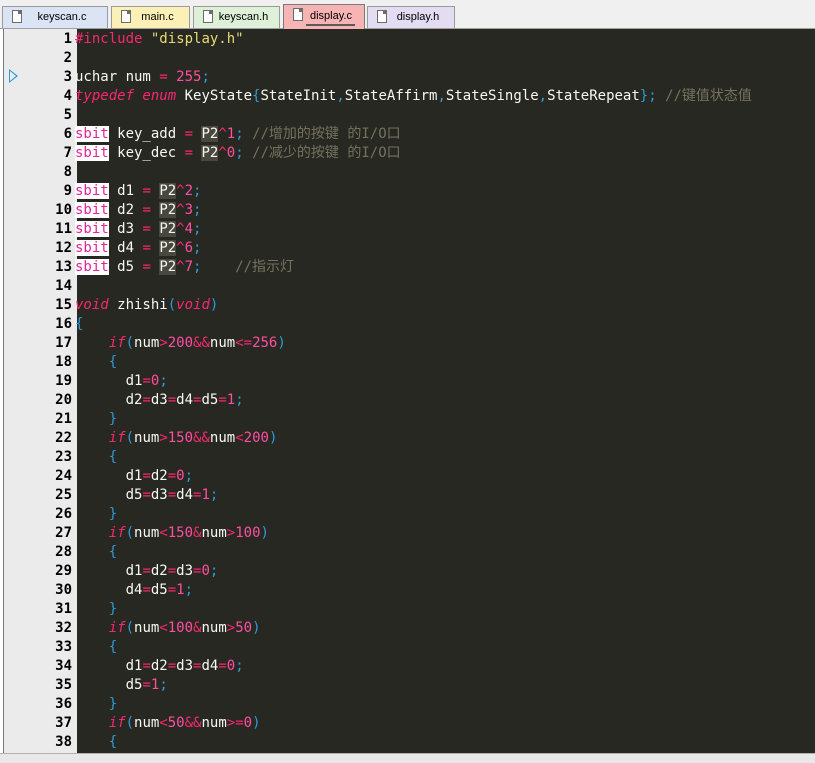 Image resolution: width=815 pixels, height=763 pixels. Describe the element at coordinates (409, 476) in the screenshot. I see `code-line: 24 d1=d2=0;` at that location.